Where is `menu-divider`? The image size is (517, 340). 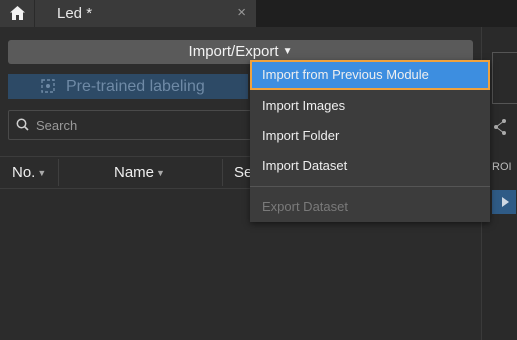
menu-divider is located at coordinates (370, 186).